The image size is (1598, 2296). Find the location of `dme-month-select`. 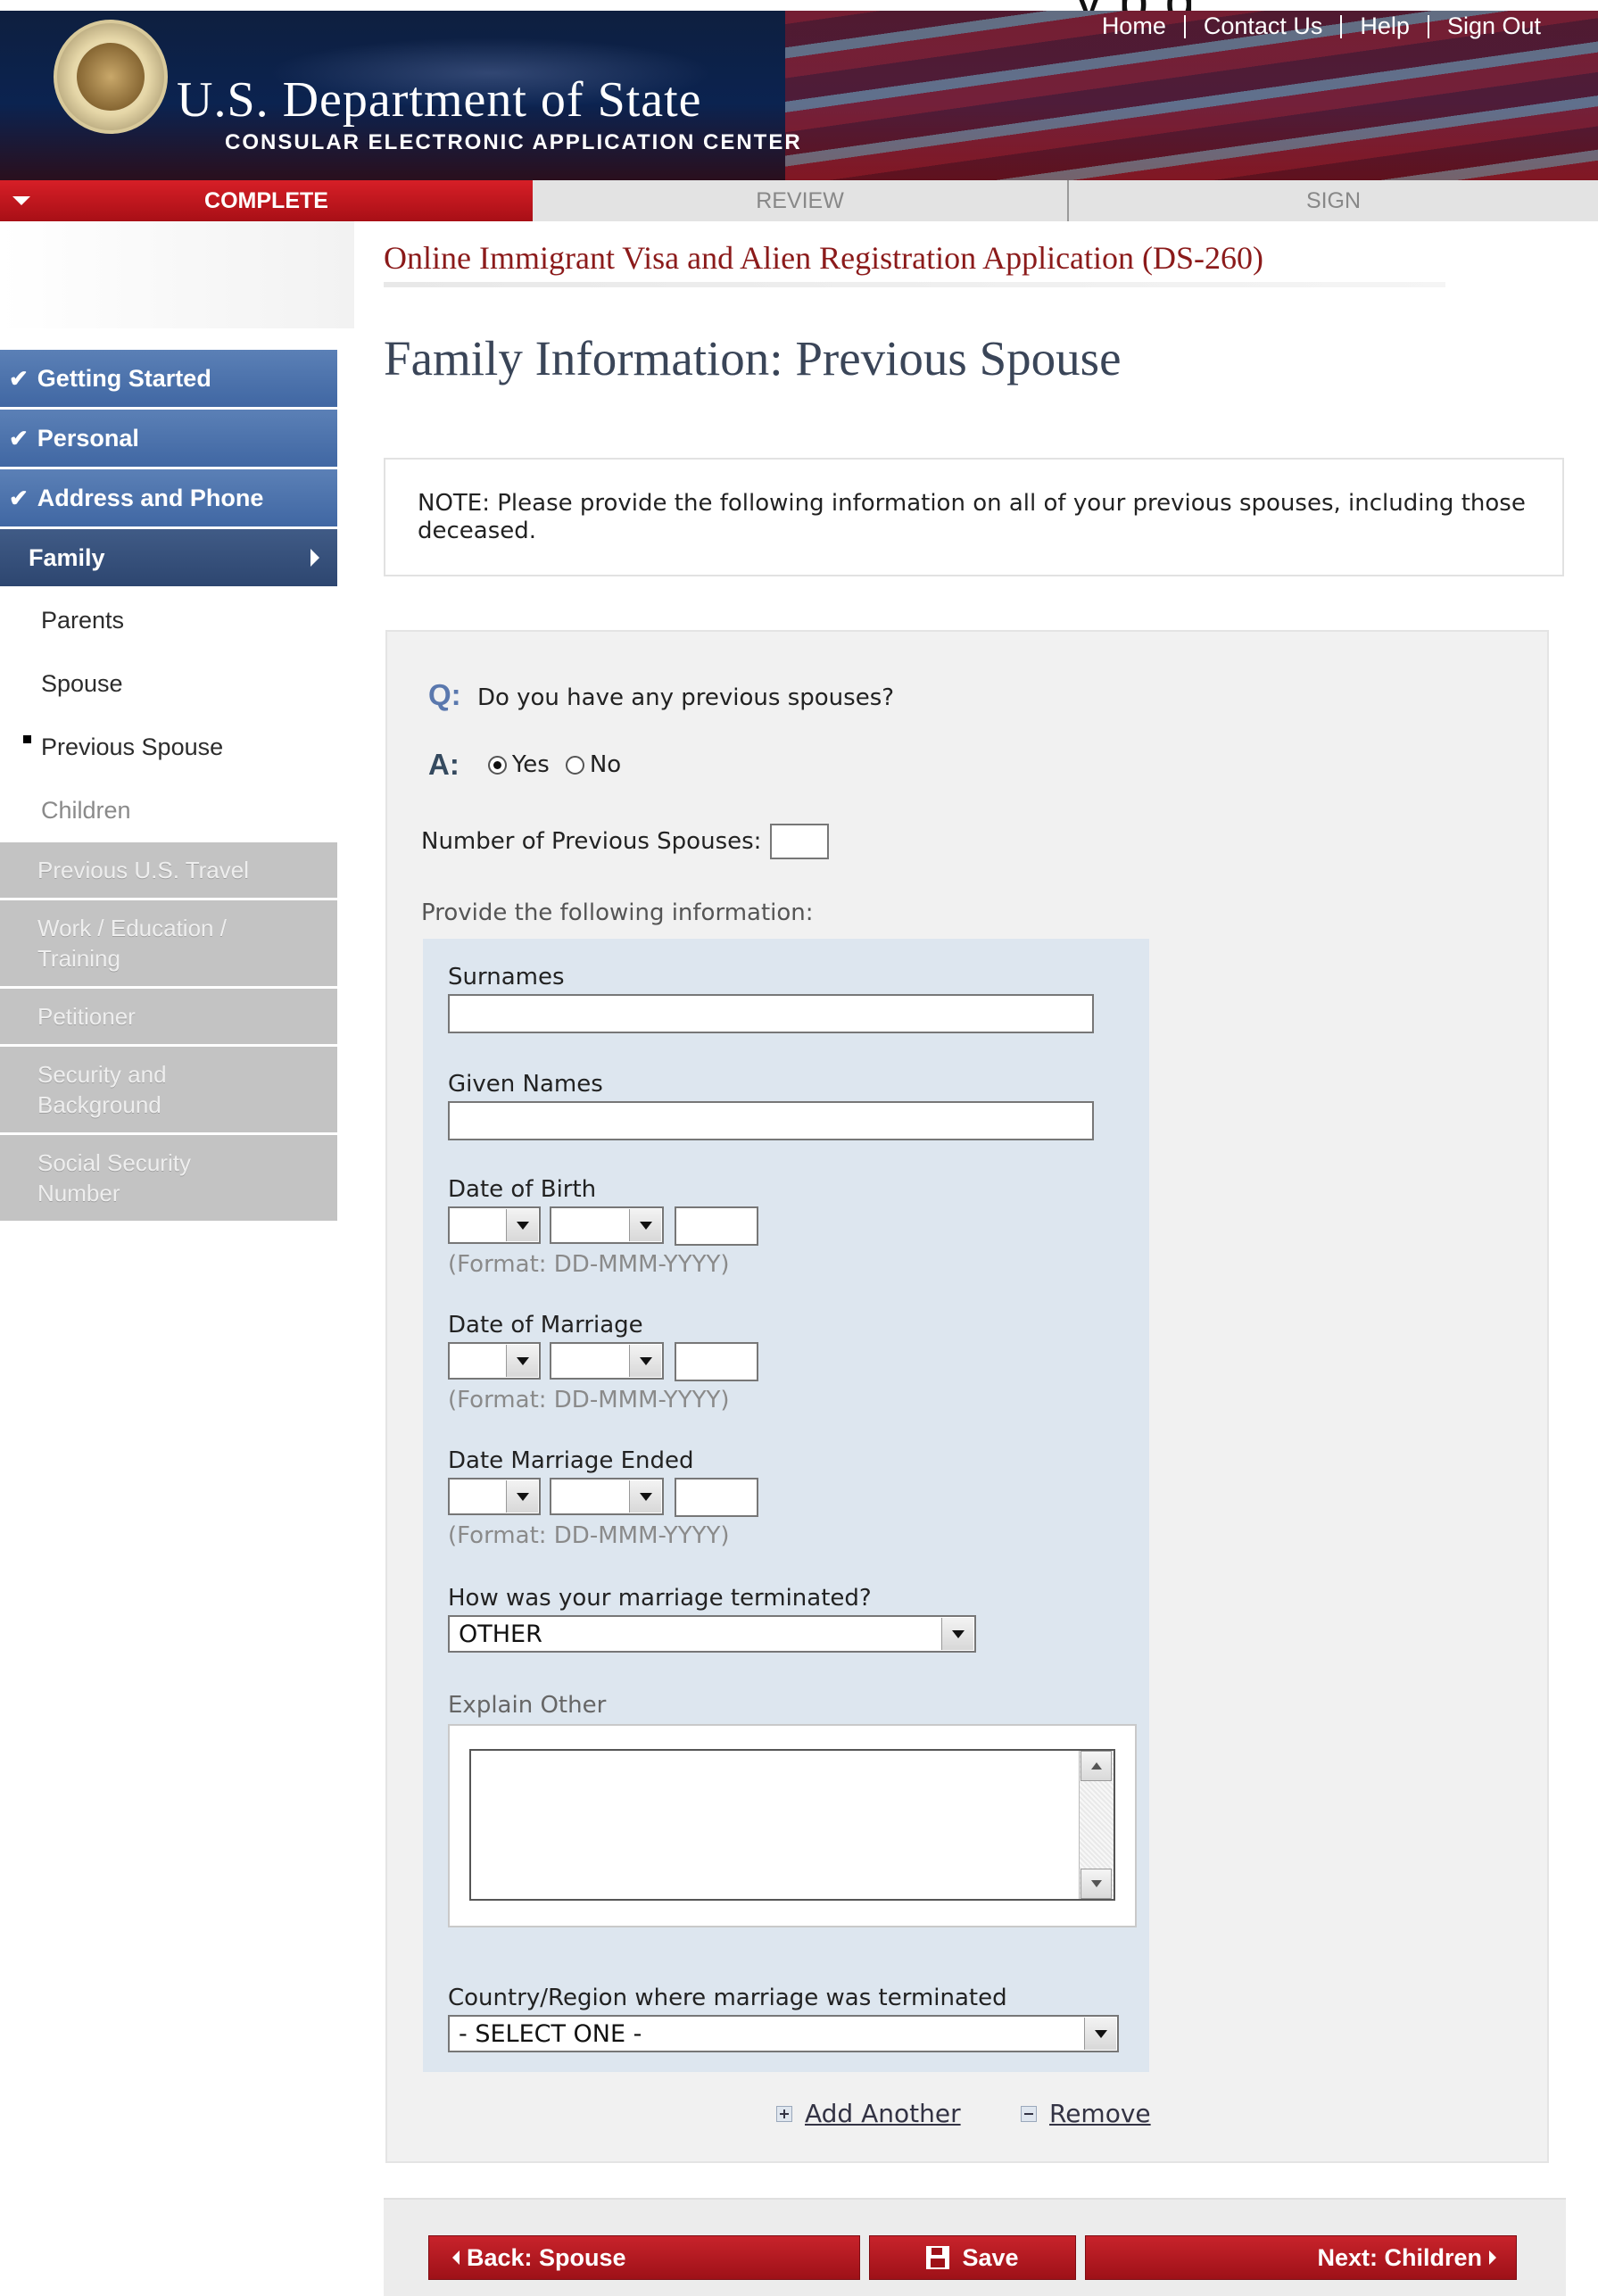

dme-month-select is located at coordinates (607, 1496).